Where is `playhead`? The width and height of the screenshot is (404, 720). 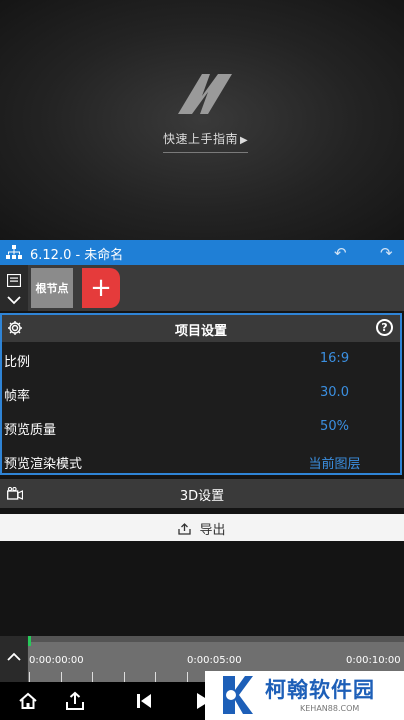
playhead is located at coordinates (29, 641).